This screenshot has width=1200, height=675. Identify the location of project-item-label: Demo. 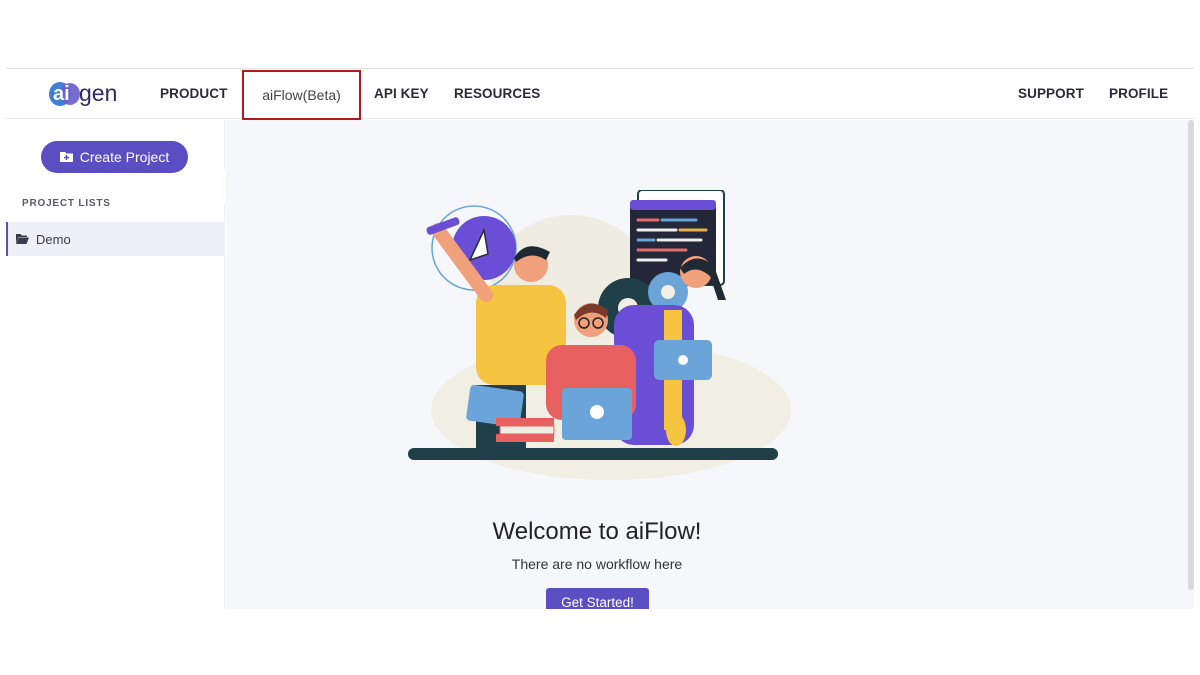
(53, 239).